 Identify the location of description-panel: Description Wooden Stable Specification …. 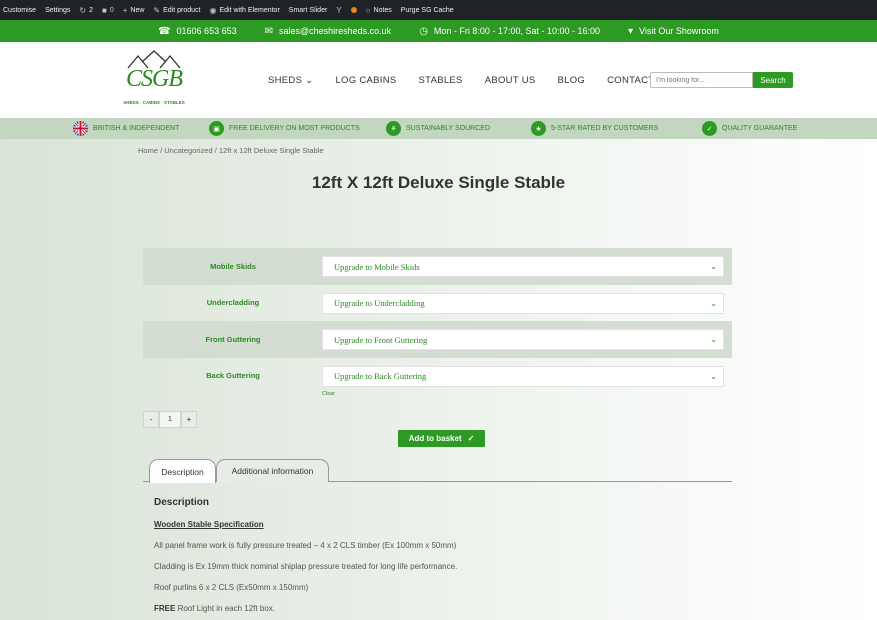
(434, 558).